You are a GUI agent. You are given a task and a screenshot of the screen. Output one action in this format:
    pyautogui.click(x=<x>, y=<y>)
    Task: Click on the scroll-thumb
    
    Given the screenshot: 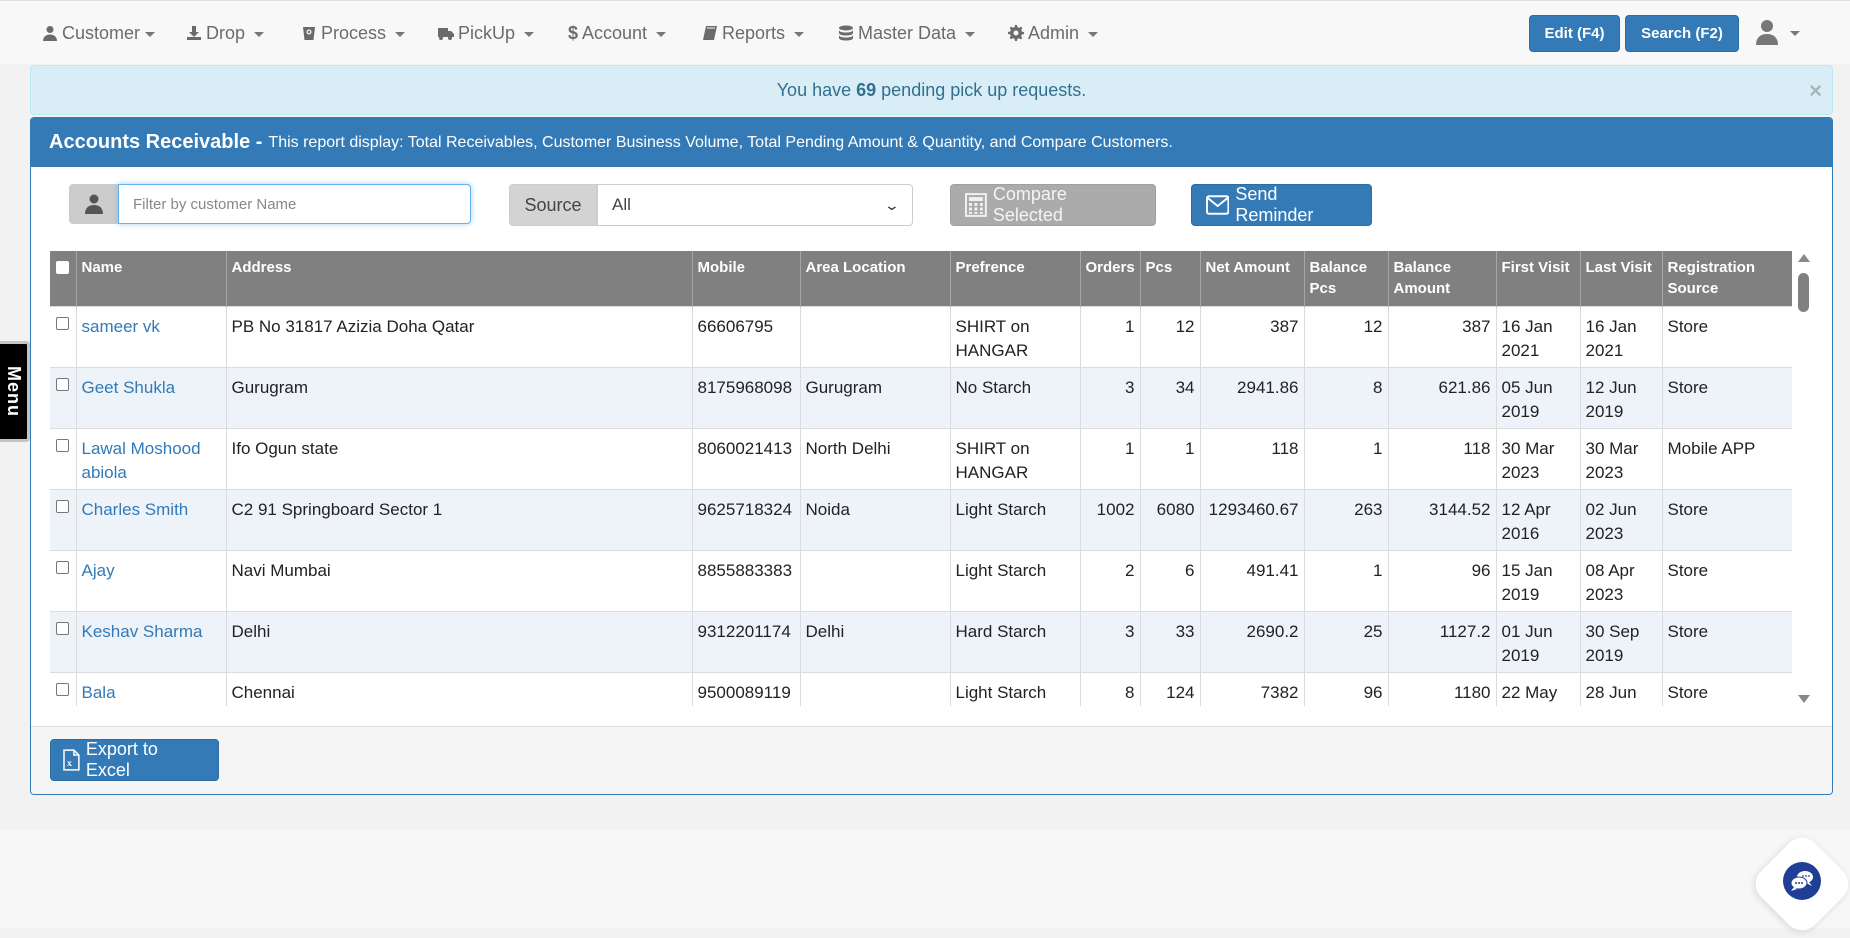 What is the action you would take?
    pyautogui.click(x=1803, y=292)
    